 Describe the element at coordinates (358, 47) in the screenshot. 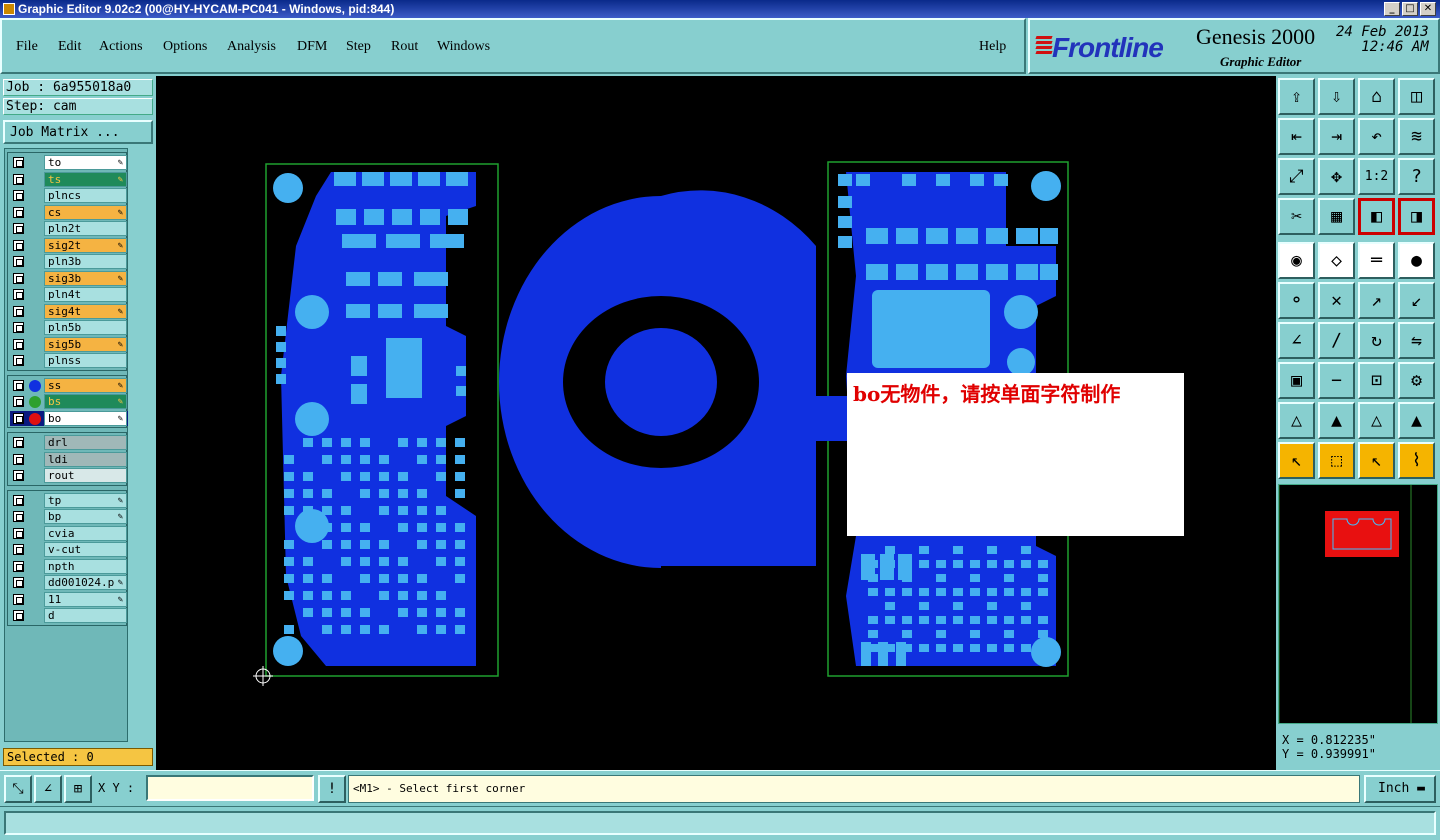

I see `menu-step: Step` at that location.